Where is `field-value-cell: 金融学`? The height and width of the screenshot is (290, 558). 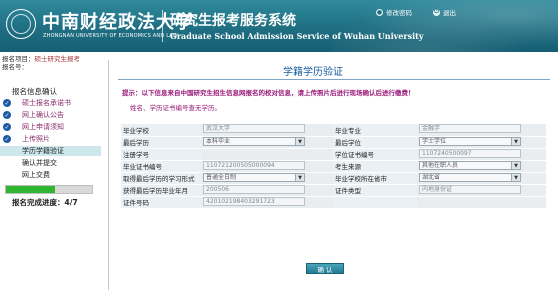
field-value-cell: 金融学 is located at coordinates (481, 130).